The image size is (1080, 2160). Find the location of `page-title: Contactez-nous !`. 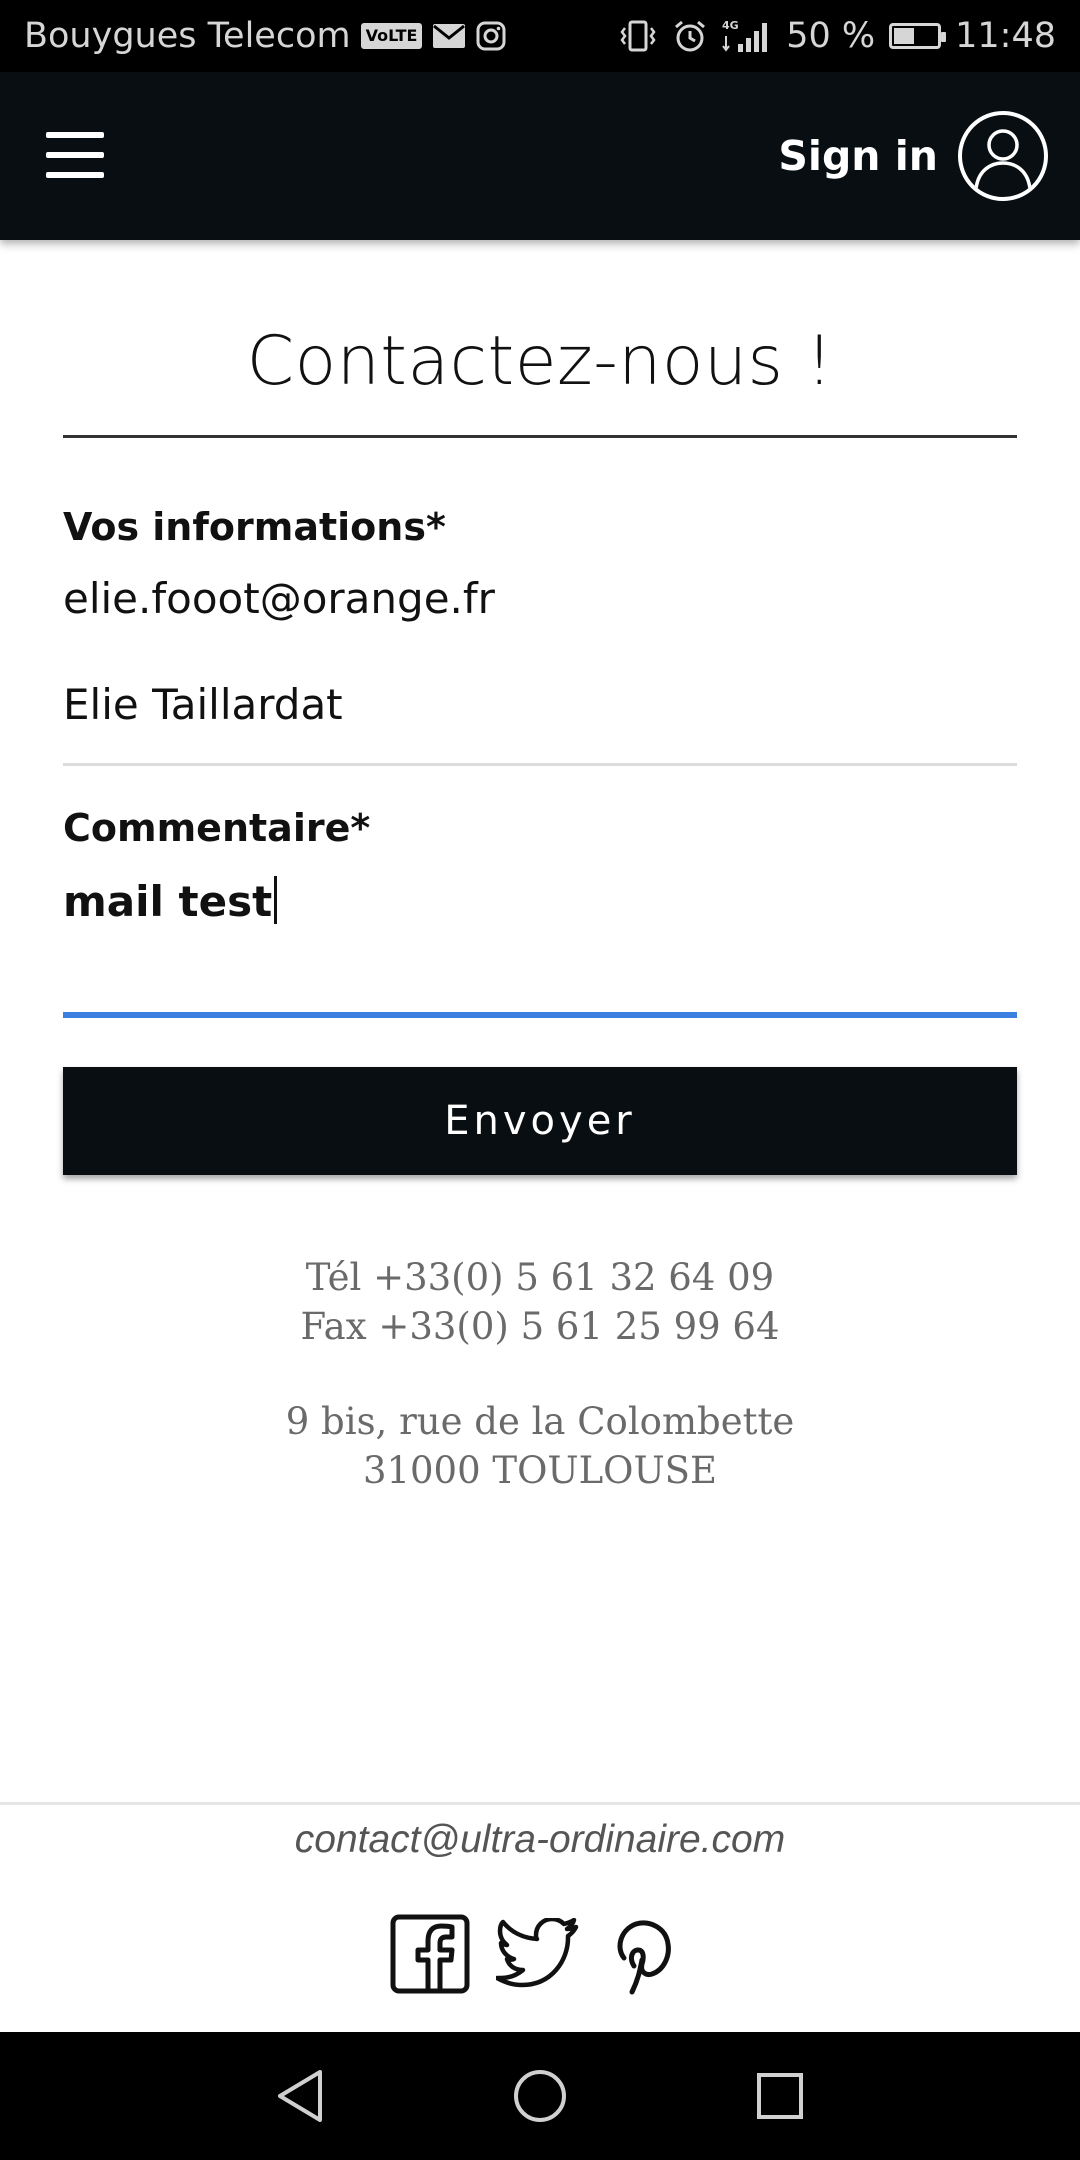

page-title: Contactez-nous ! is located at coordinates (540, 361).